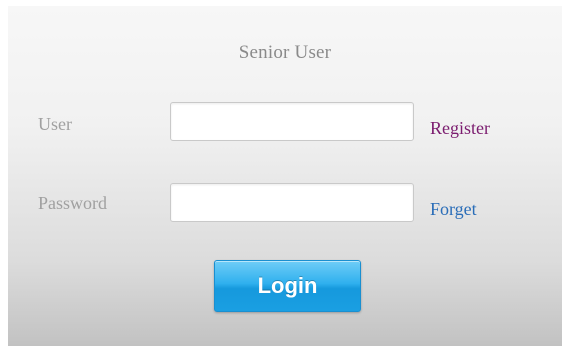 The width and height of the screenshot is (569, 352). What do you see at coordinates (460, 128) in the screenshot?
I see `register-link: Register` at bounding box center [460, 128].